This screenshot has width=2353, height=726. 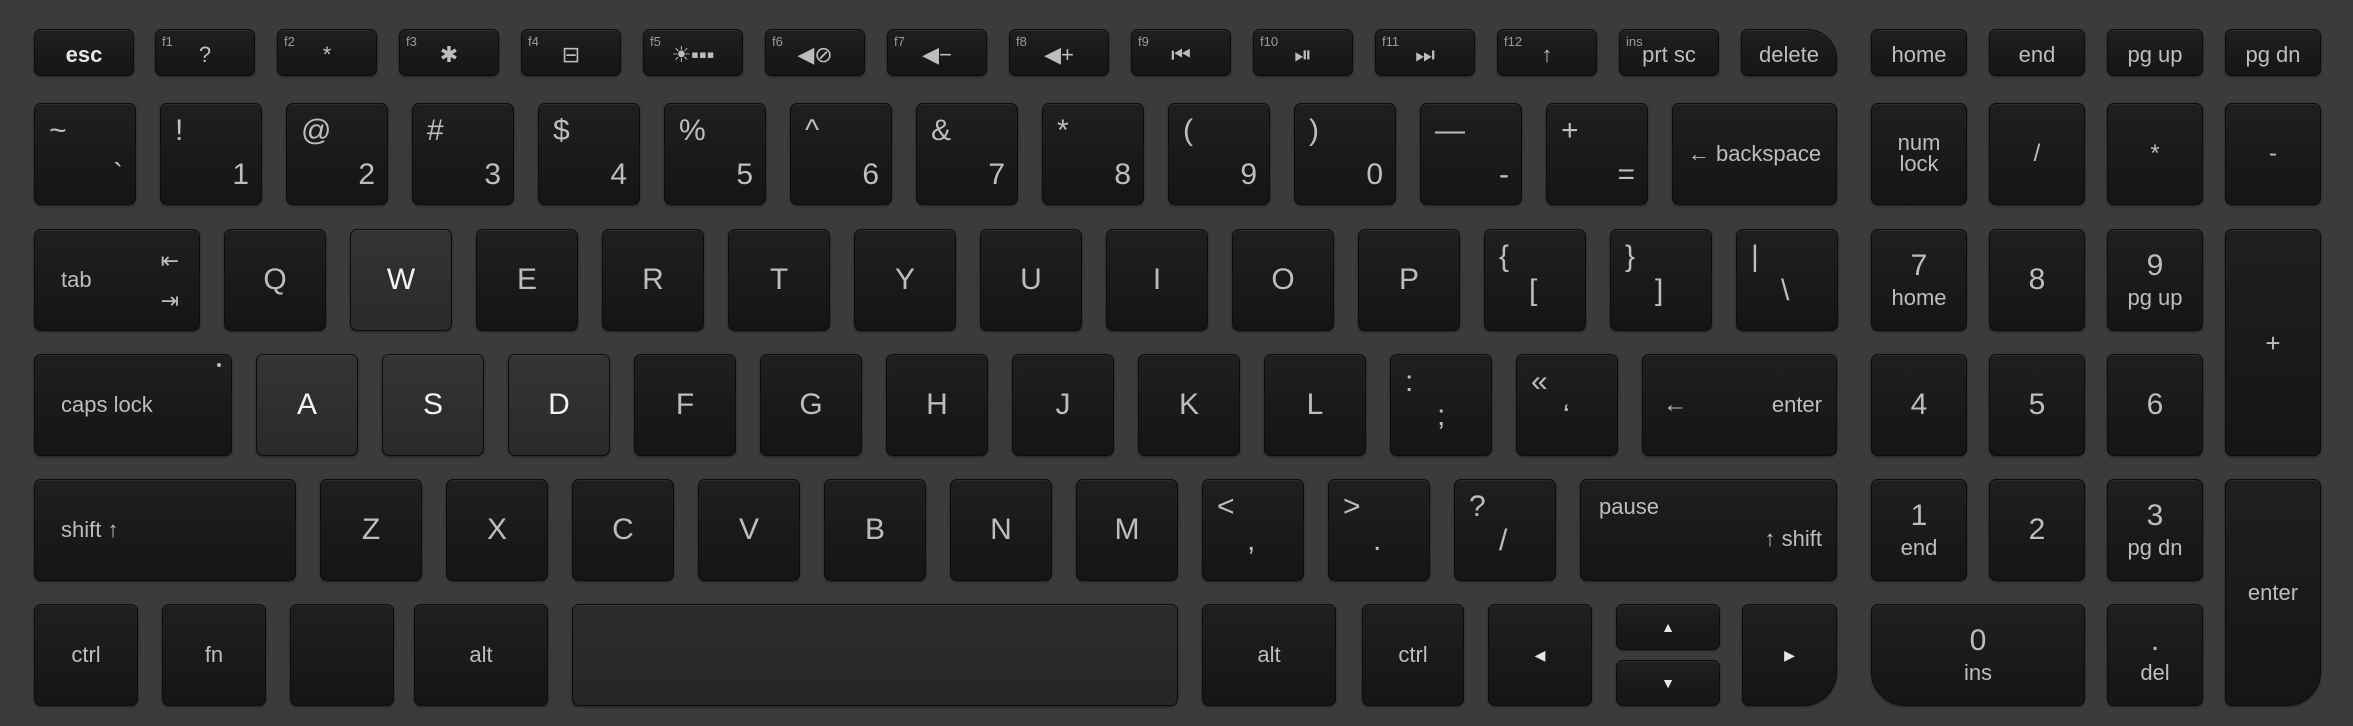 I want to click on key-f11: f11 ⏭, so click(x=1425, y=52).